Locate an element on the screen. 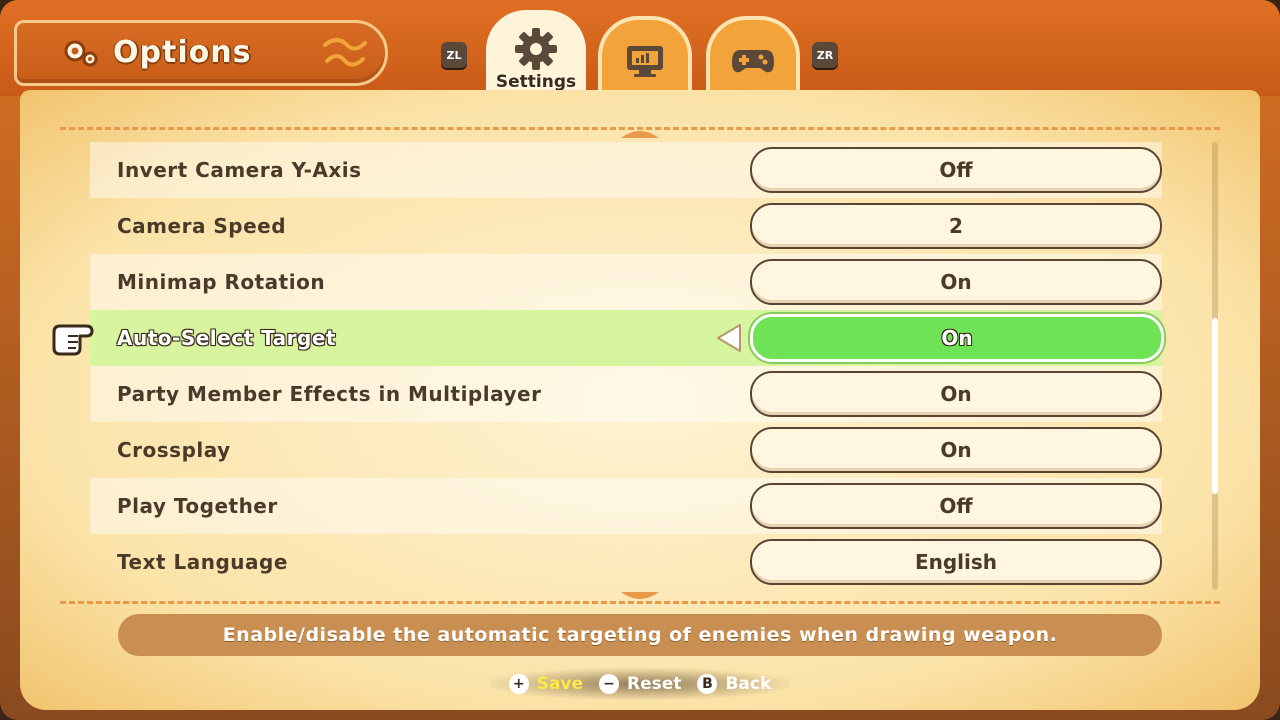 The height and width of the screenshot is (720, 1280). monitor-icon is located at coordinates (645, 61).